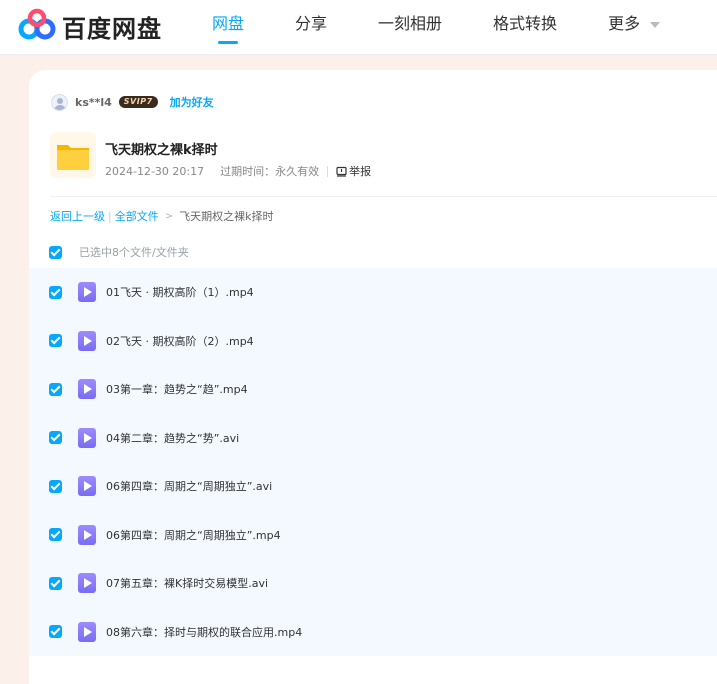 The image size is (717, 684). What do you see at coordinates (73, 155) in the screenshot?
I see `folder-icon` at bounding box center [73, 155].